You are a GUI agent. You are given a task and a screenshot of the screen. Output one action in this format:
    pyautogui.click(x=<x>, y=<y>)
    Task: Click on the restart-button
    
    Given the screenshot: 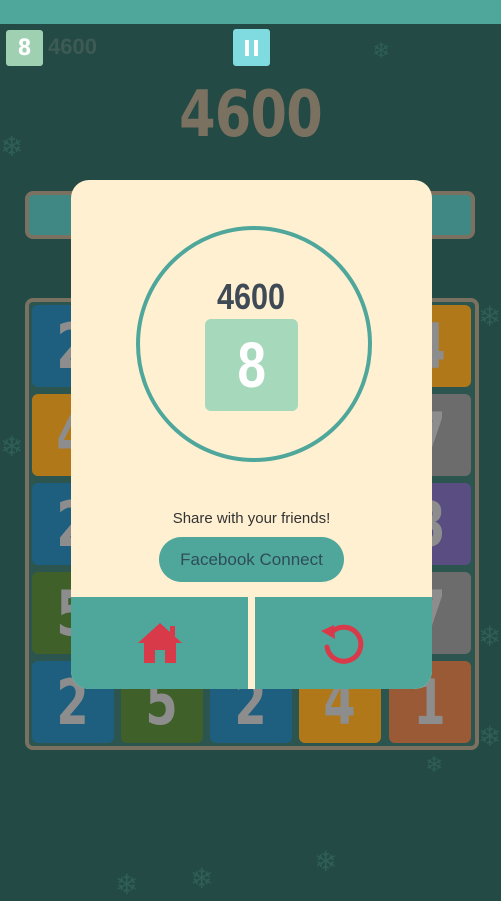 What is the action you would take?
    pyautogui.click(x=343, y=643)
    